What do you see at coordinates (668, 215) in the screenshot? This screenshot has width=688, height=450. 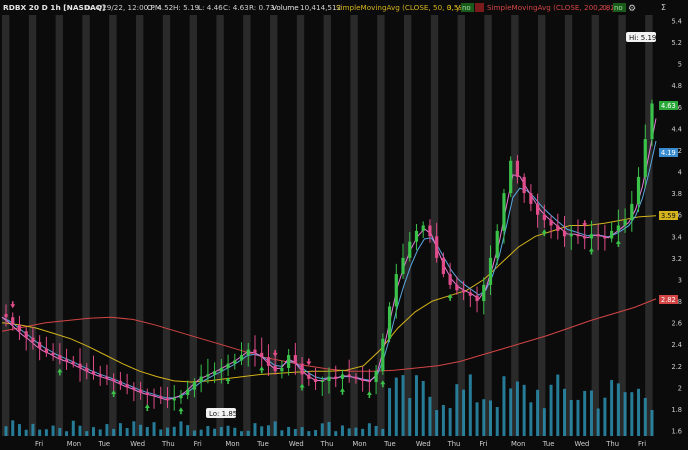 I see `badge-sma50: 3.59` at bounding box center [668, 215].